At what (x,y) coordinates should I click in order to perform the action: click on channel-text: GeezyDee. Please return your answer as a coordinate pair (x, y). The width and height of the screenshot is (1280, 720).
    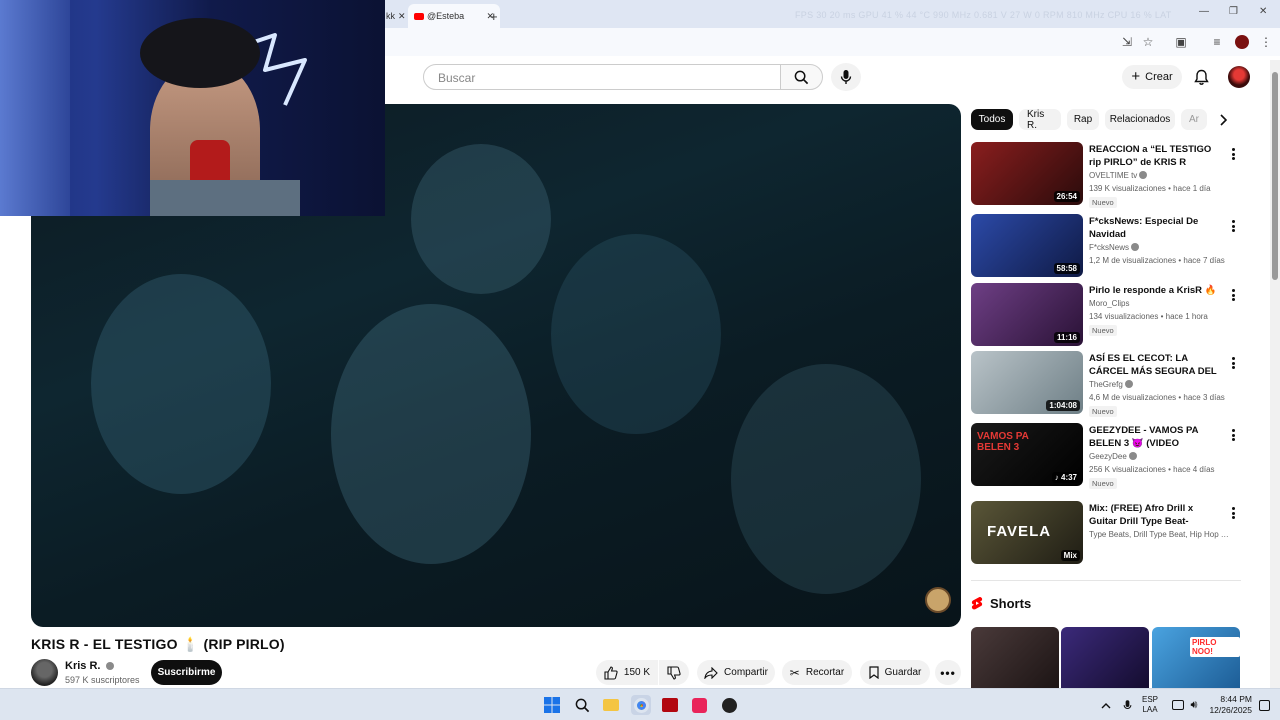
    Looking at the image, I should click on (1108, 456).